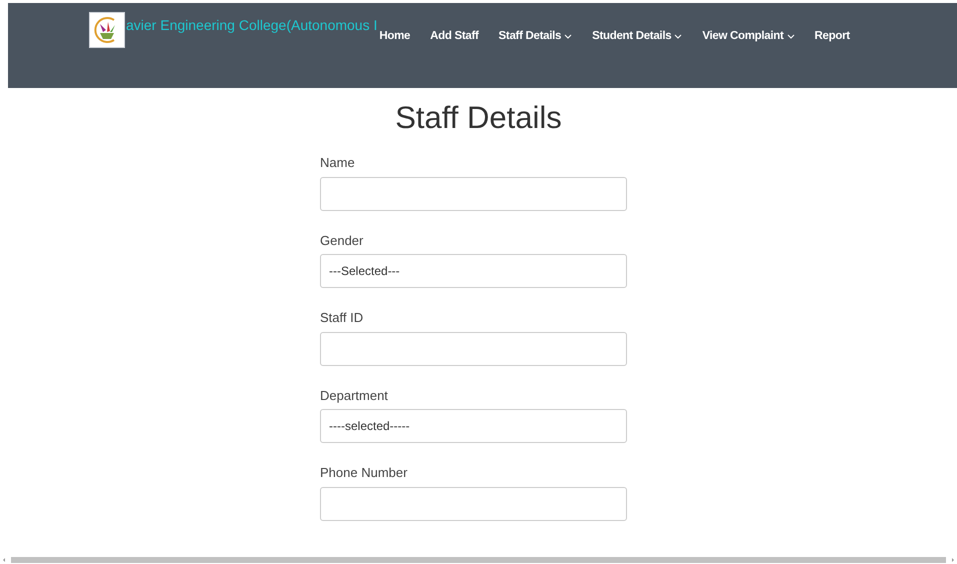 This screenshot has width=957, height=564. What do you see at coordinates (473, 271) in the screenshot?
I see `select-field: ---Selected---` at bounding box center [473, 271].